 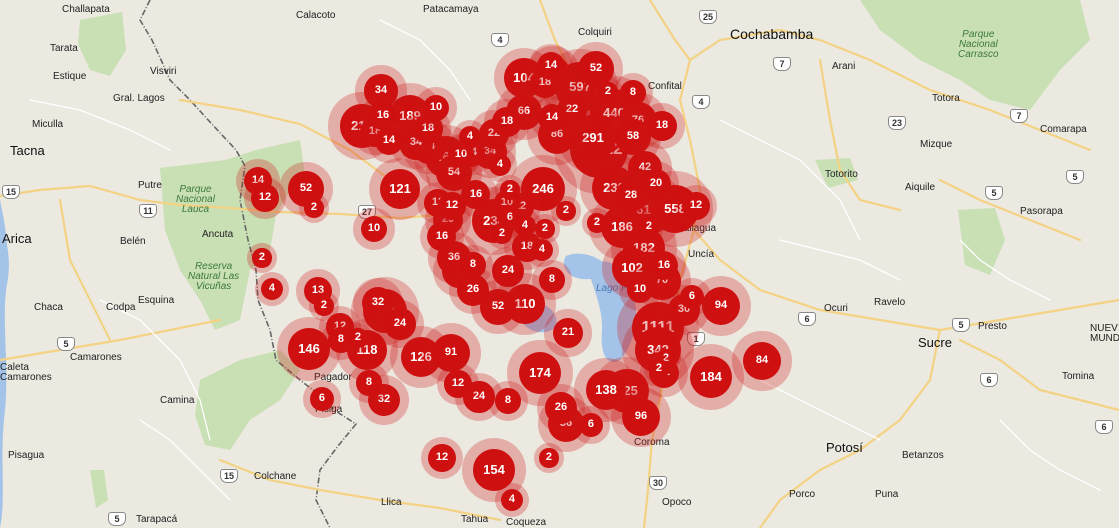 I want to click on road-shield-r5b: 5, so click(x=1075, y=177).